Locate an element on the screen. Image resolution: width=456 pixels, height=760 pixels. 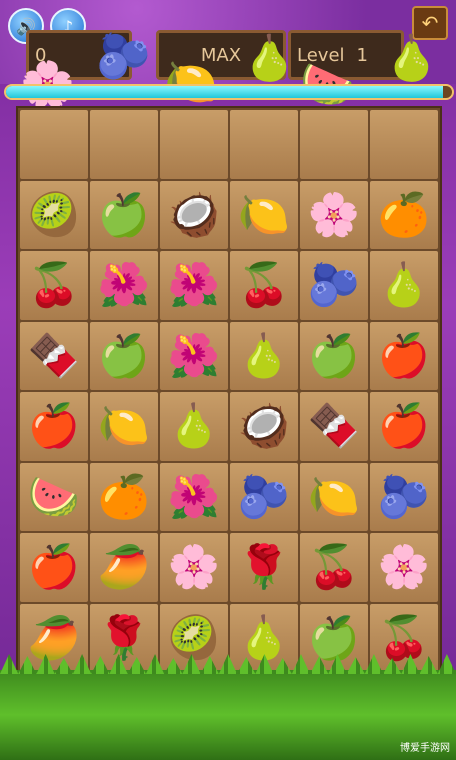
float-pear-1: 🍐 is located at coordinates (269, 58).